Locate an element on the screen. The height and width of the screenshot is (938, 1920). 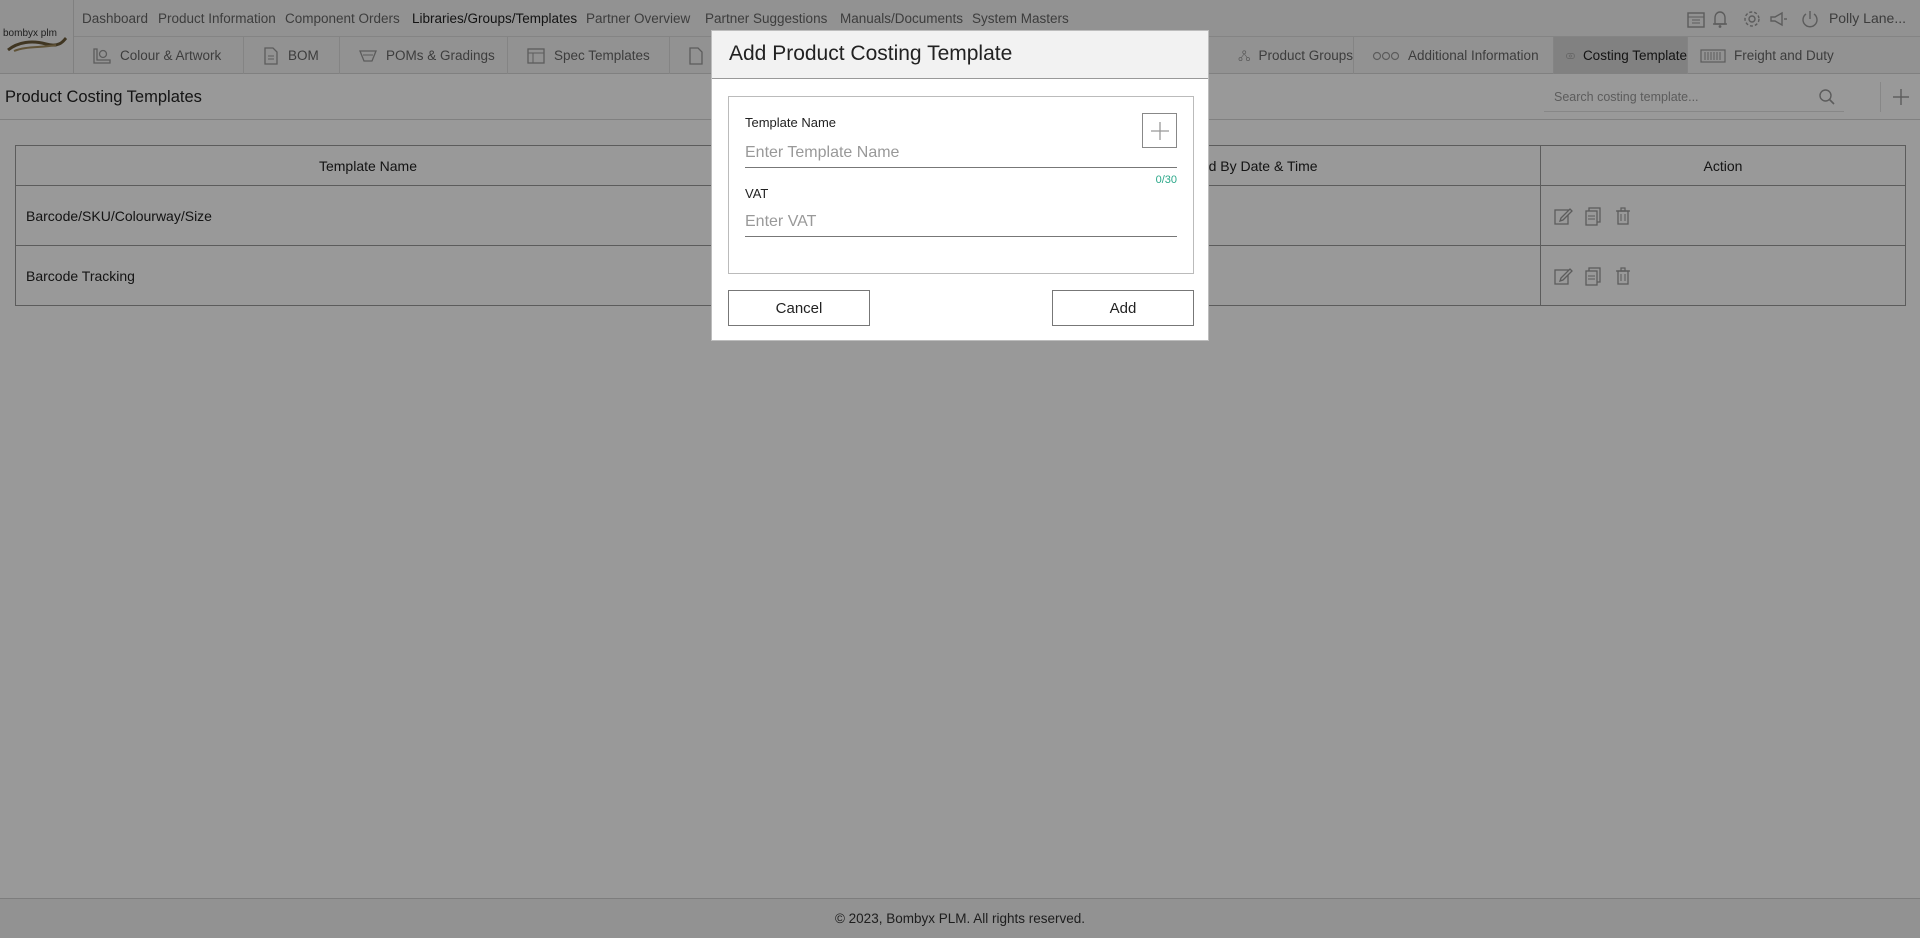
template-name-label: Template Name is located at coordinates (791, 122).